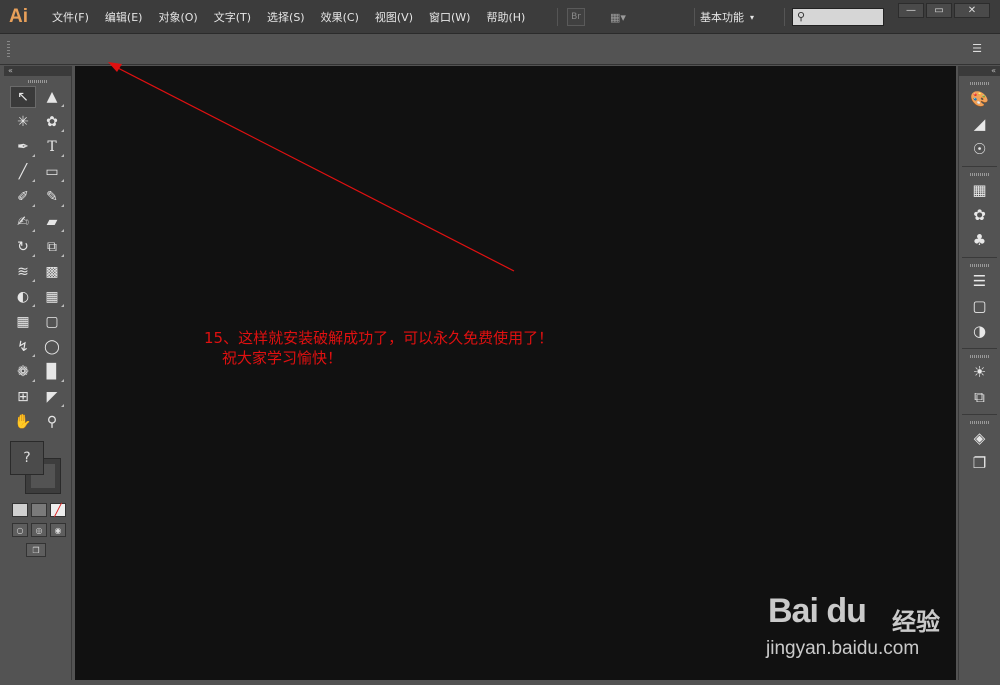 The width and height of the screenshot is (1000, 685). I want to click on draw-inside-icon: ◉, so click(58, 530).